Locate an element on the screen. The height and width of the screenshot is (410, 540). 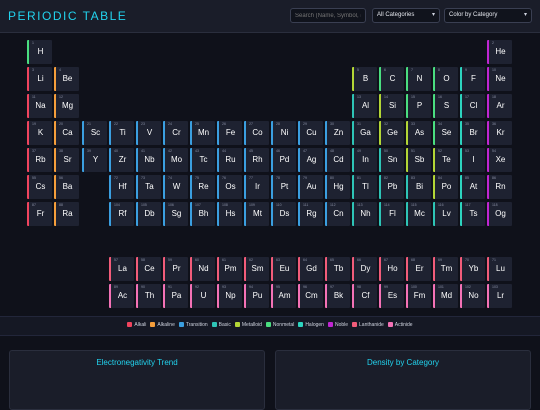
element-cell-rn: 86 Rn is located at coordinates (499, 187).